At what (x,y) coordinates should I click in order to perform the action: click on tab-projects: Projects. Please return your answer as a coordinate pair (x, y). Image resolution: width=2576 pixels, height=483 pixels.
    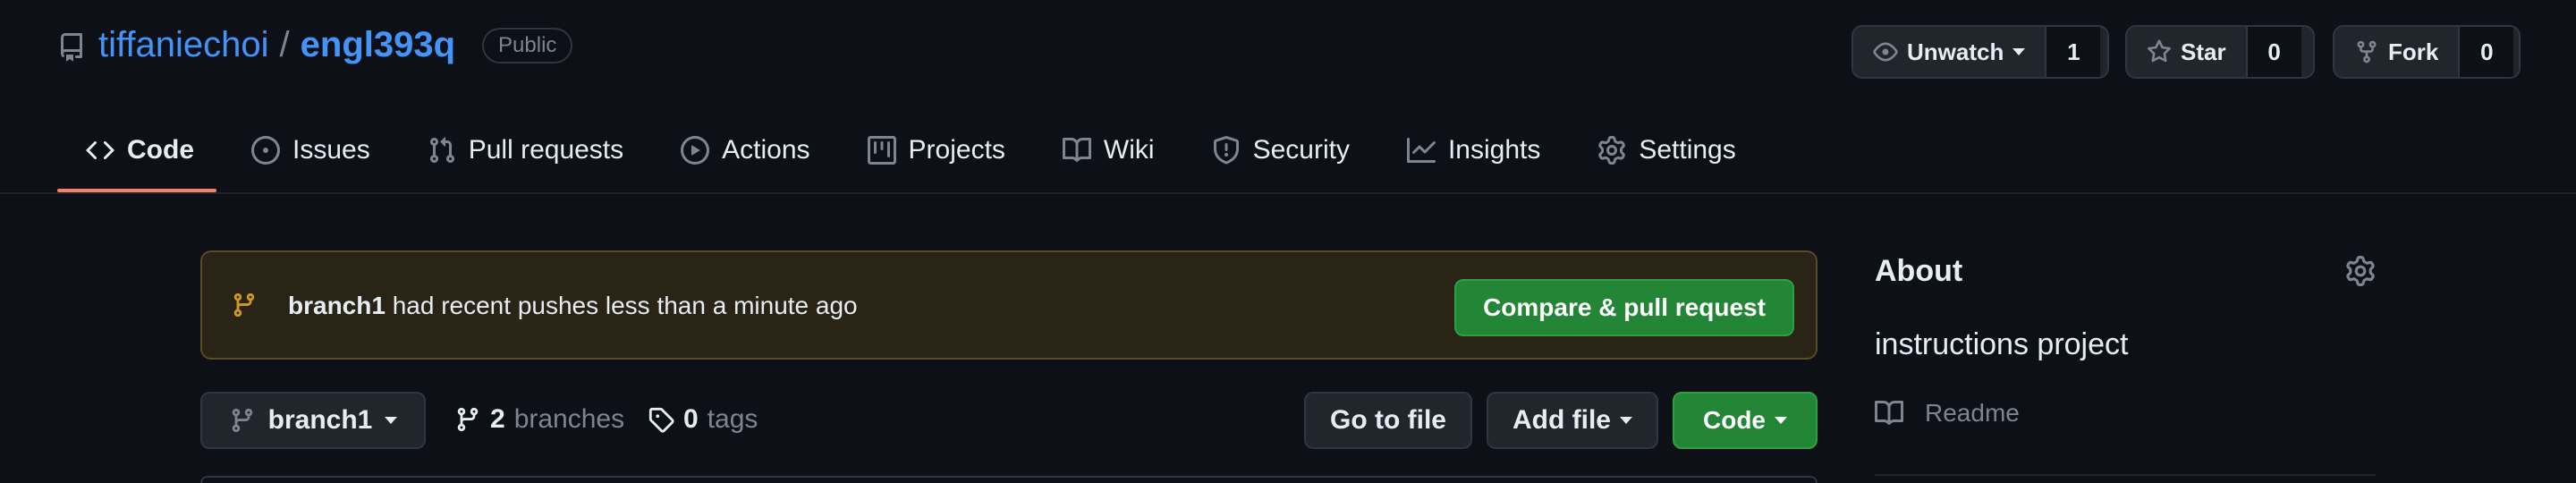
    Looking at the image, I should click on (936, 150).